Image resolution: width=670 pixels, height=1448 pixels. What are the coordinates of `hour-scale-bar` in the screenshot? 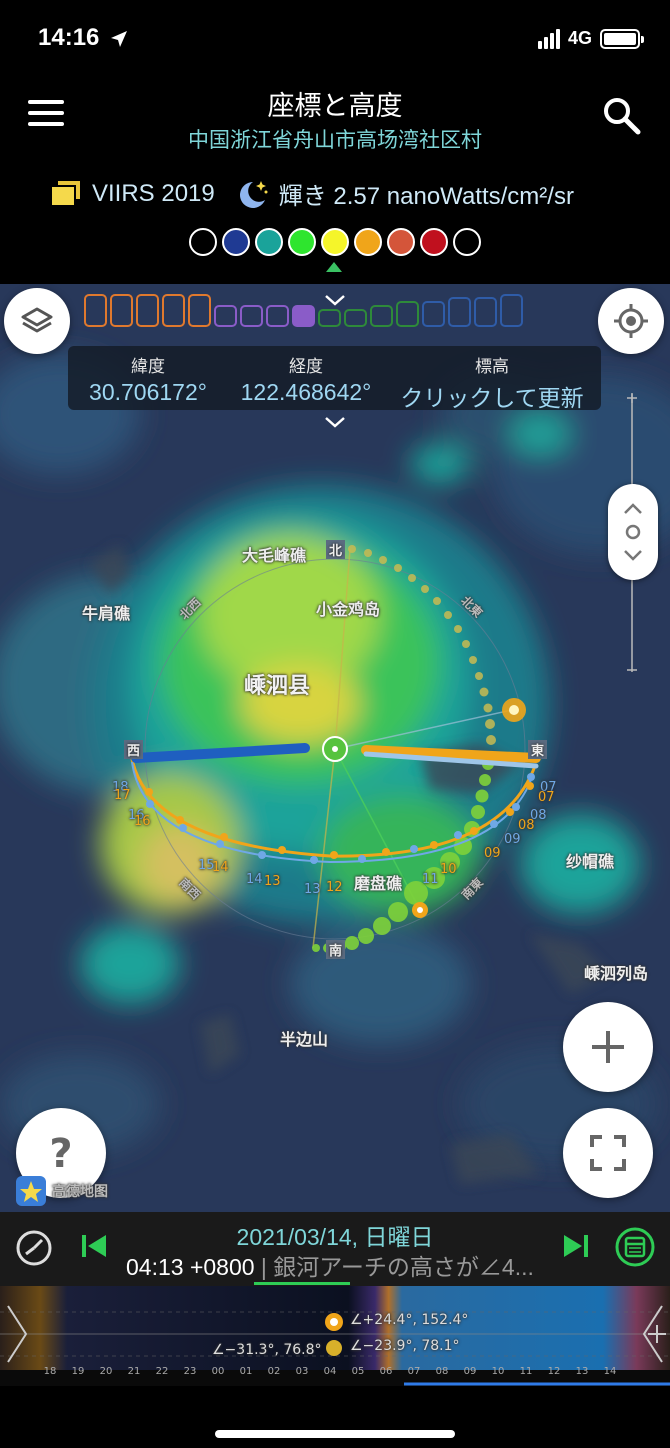 It's located at (303, 310).